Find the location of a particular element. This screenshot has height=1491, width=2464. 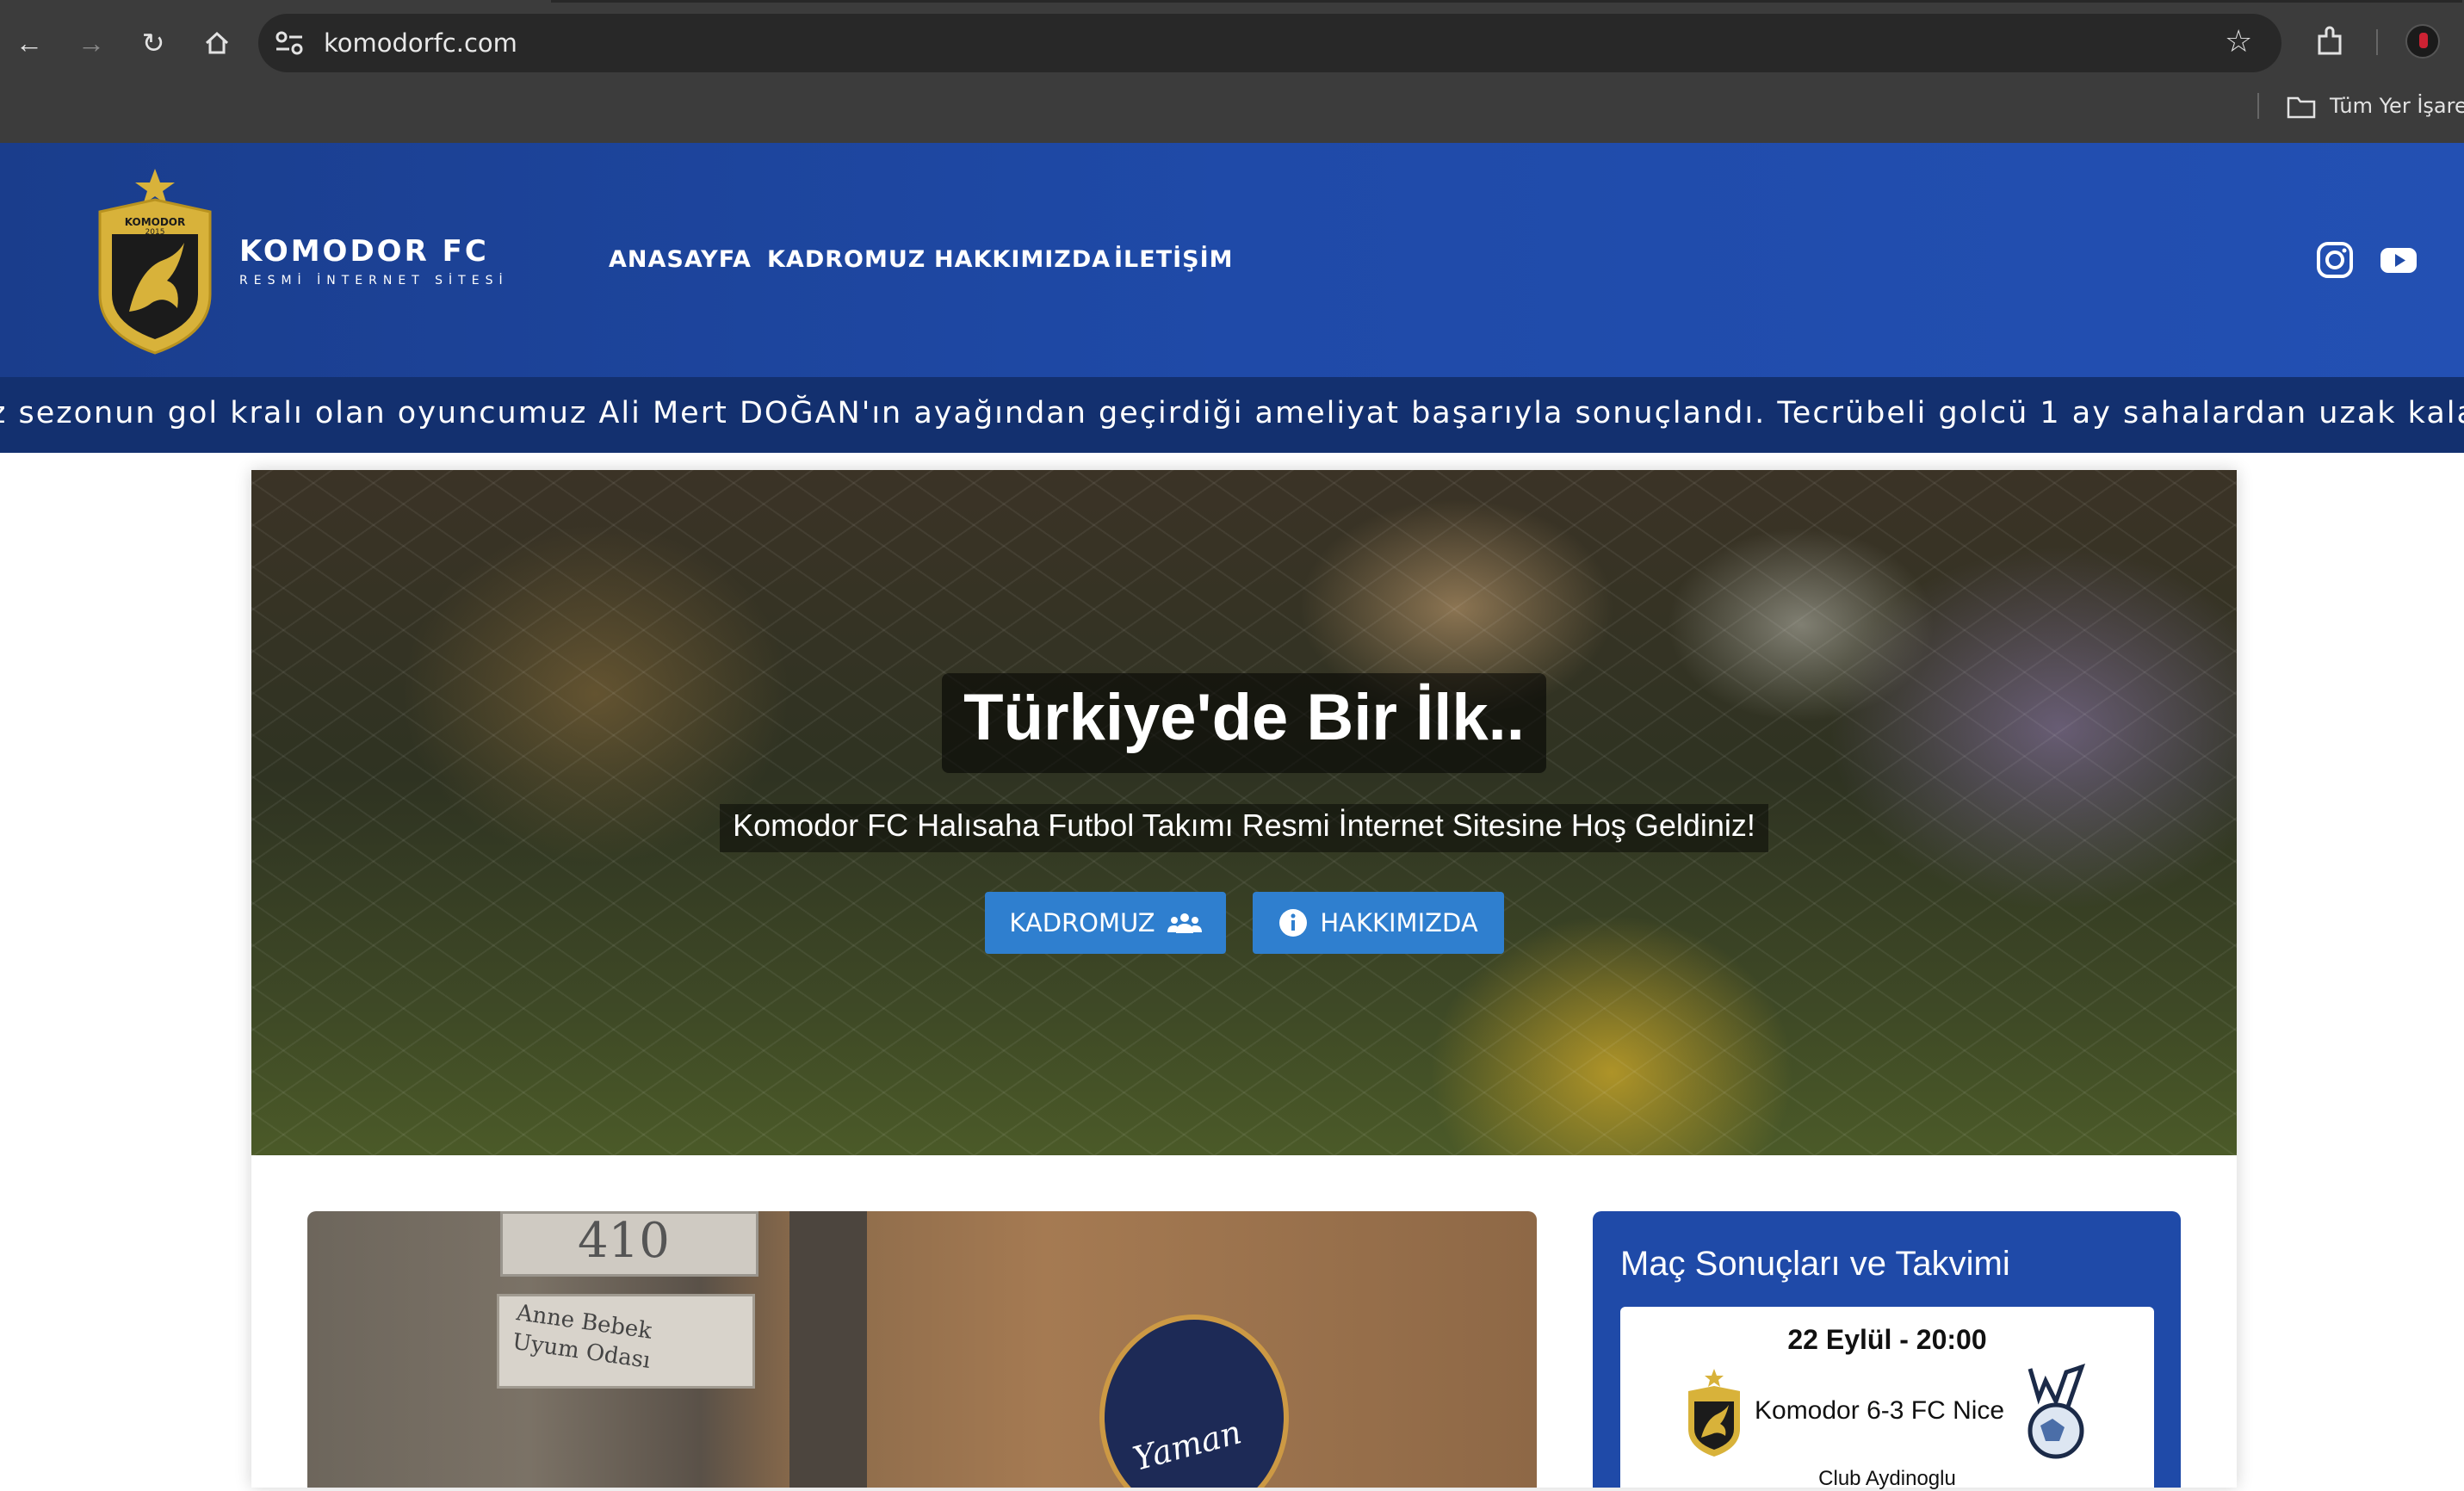

logo-year: 2015 is located at coordinates (155, 232).